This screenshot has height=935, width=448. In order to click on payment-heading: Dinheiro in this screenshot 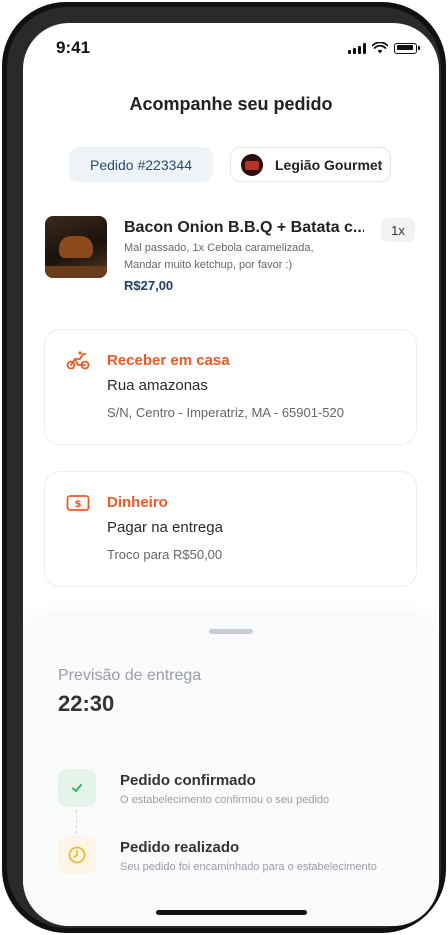, I will do `click(137, 502)`.